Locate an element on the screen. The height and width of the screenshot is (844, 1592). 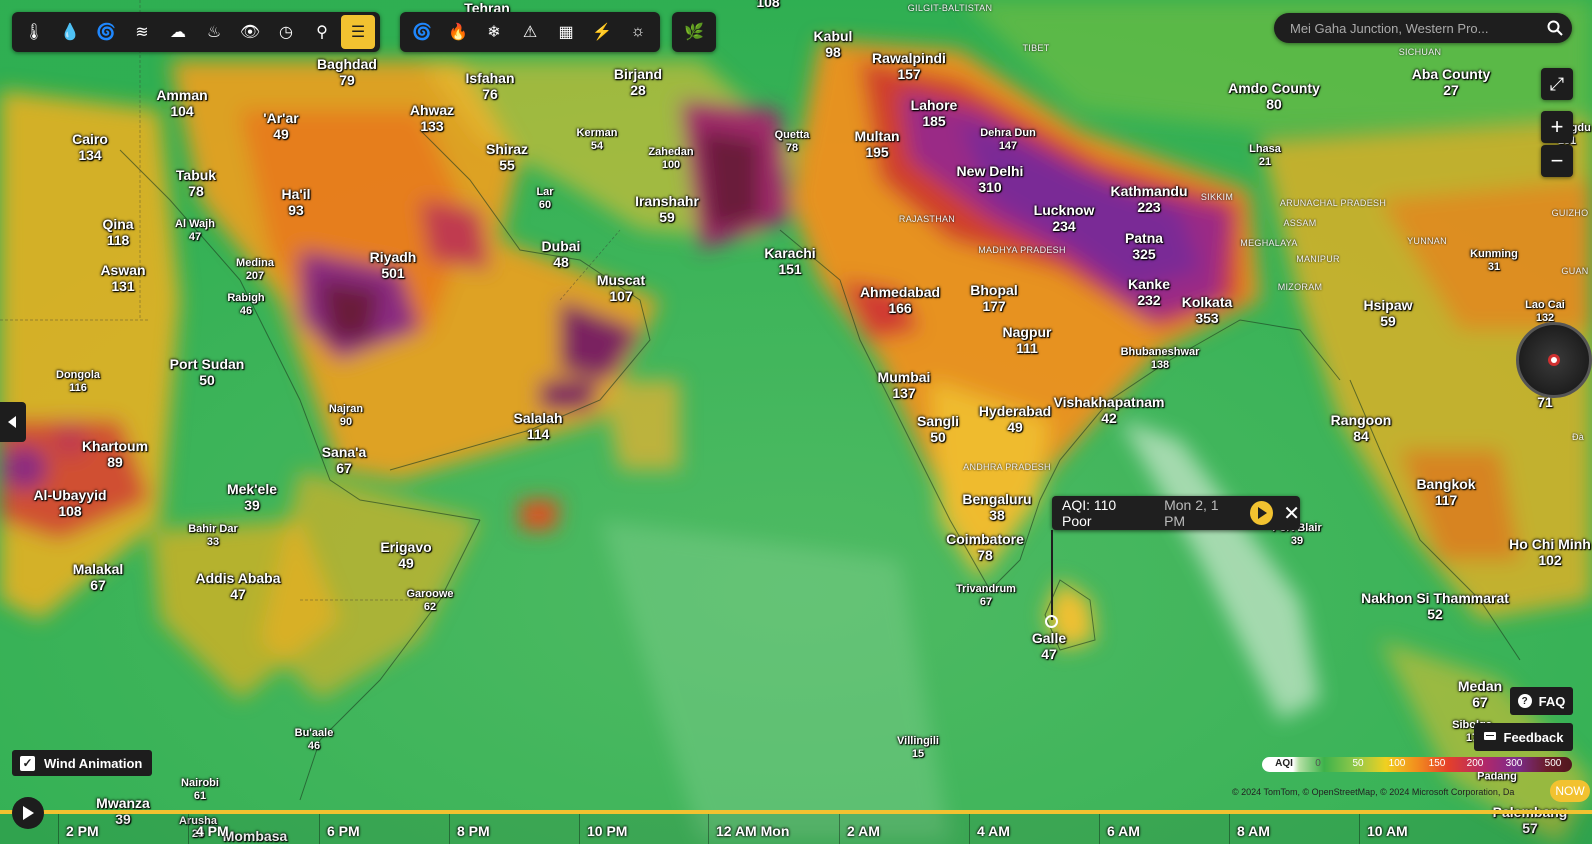
wind-animation-toggle: ✓ Wind Animation is located at coordinates (82, 763).